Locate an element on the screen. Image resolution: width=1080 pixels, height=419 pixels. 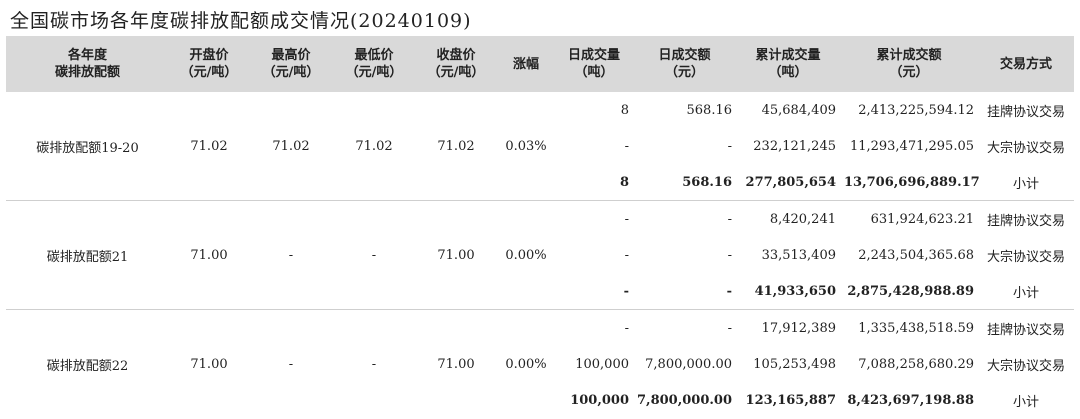
cumulative-amount: 7,088,258,680.29 is located at coordinates (916, 364).